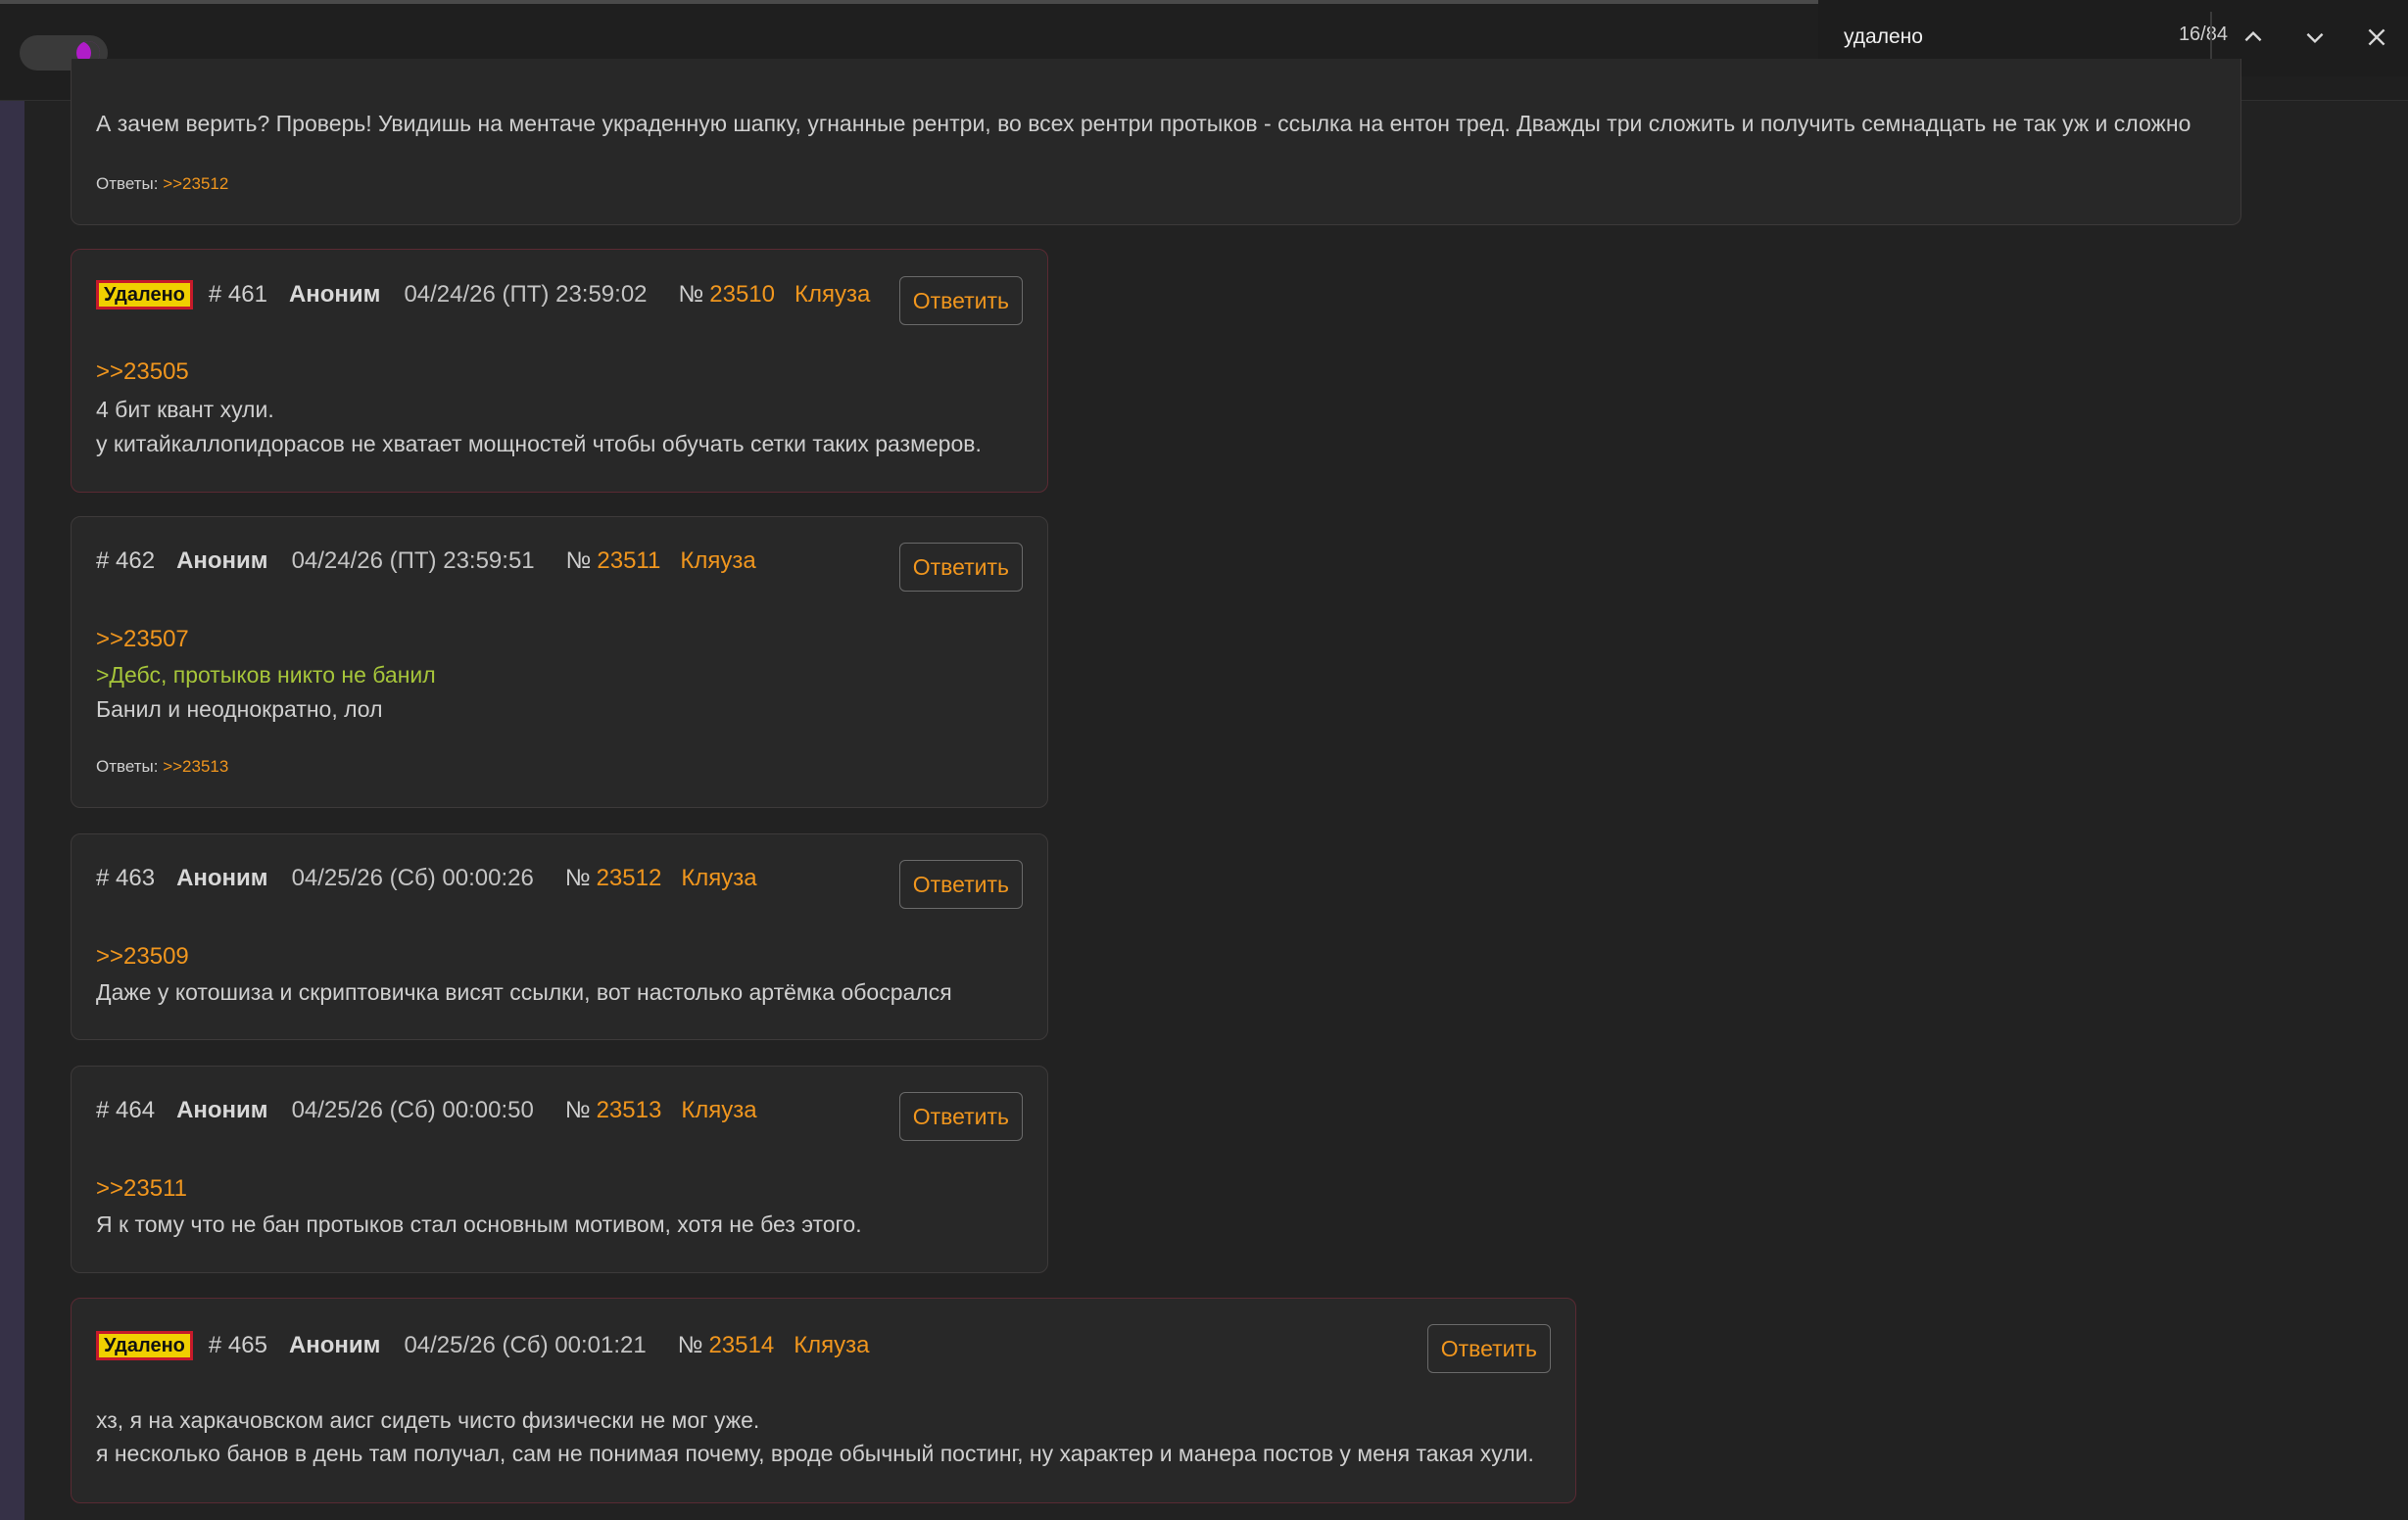 This screenshot has width=2408, height=1520. Describe the element at coordinates (195, 766) in the screenshot. I see `answer-link: >>23513` at that location.